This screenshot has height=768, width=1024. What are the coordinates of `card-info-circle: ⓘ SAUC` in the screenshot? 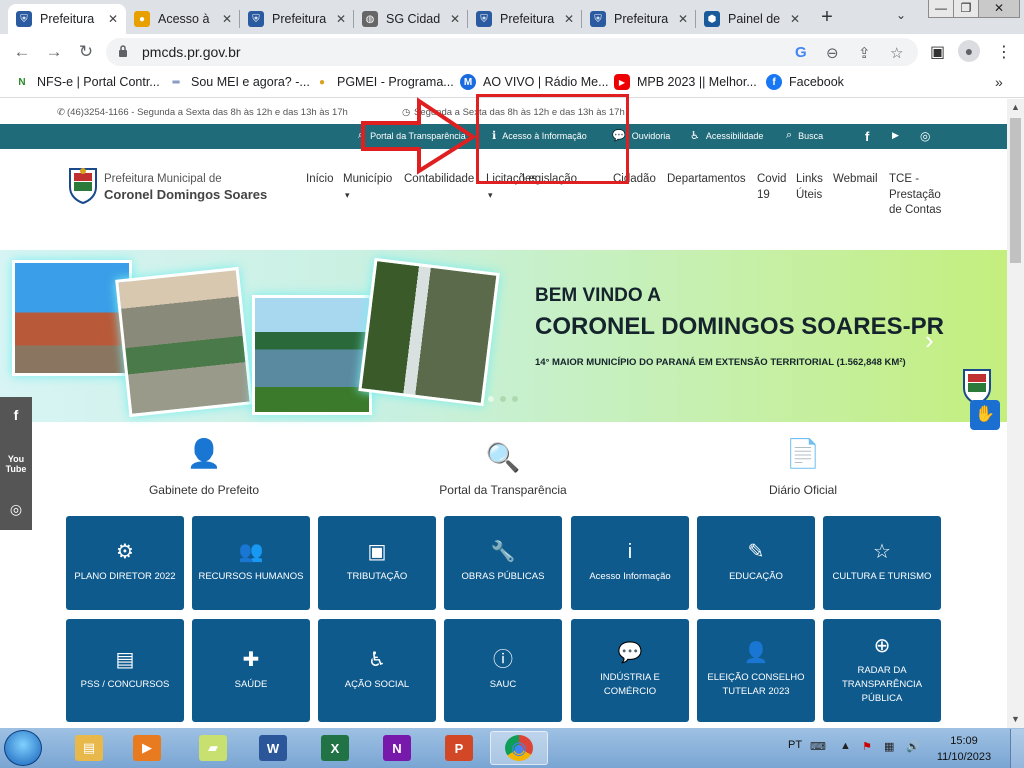 It's located at (503, 670).